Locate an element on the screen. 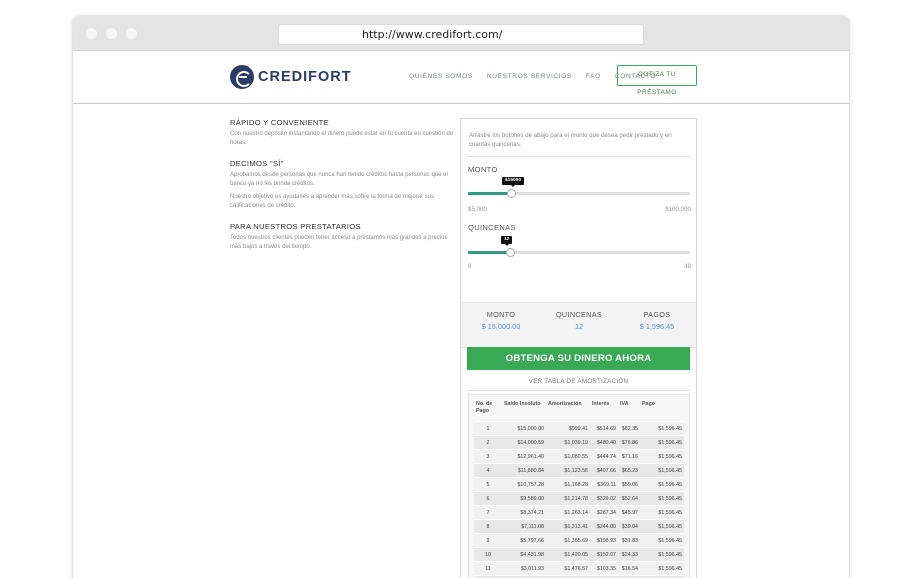 The image size is (924, 578). table-cell: $1,214.78 is located at coordinates (568, 498).